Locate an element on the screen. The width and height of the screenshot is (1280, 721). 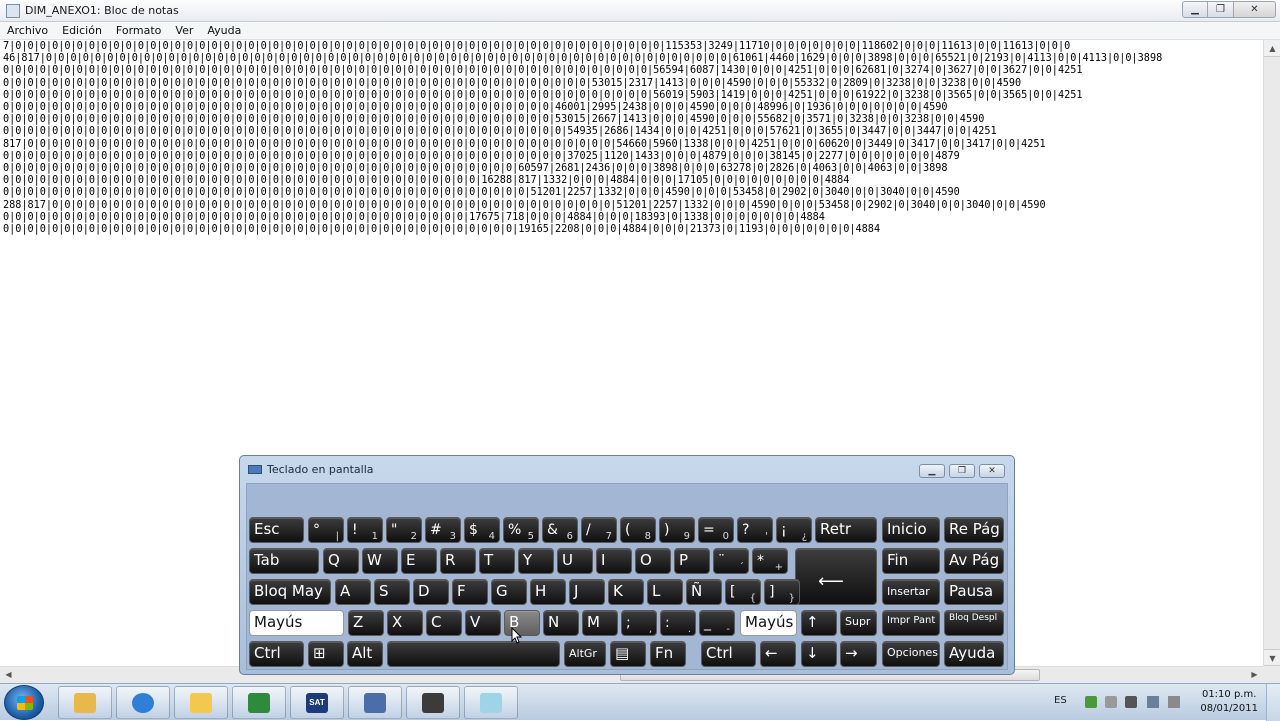
key-i: I is located at coordinates (614, 561).